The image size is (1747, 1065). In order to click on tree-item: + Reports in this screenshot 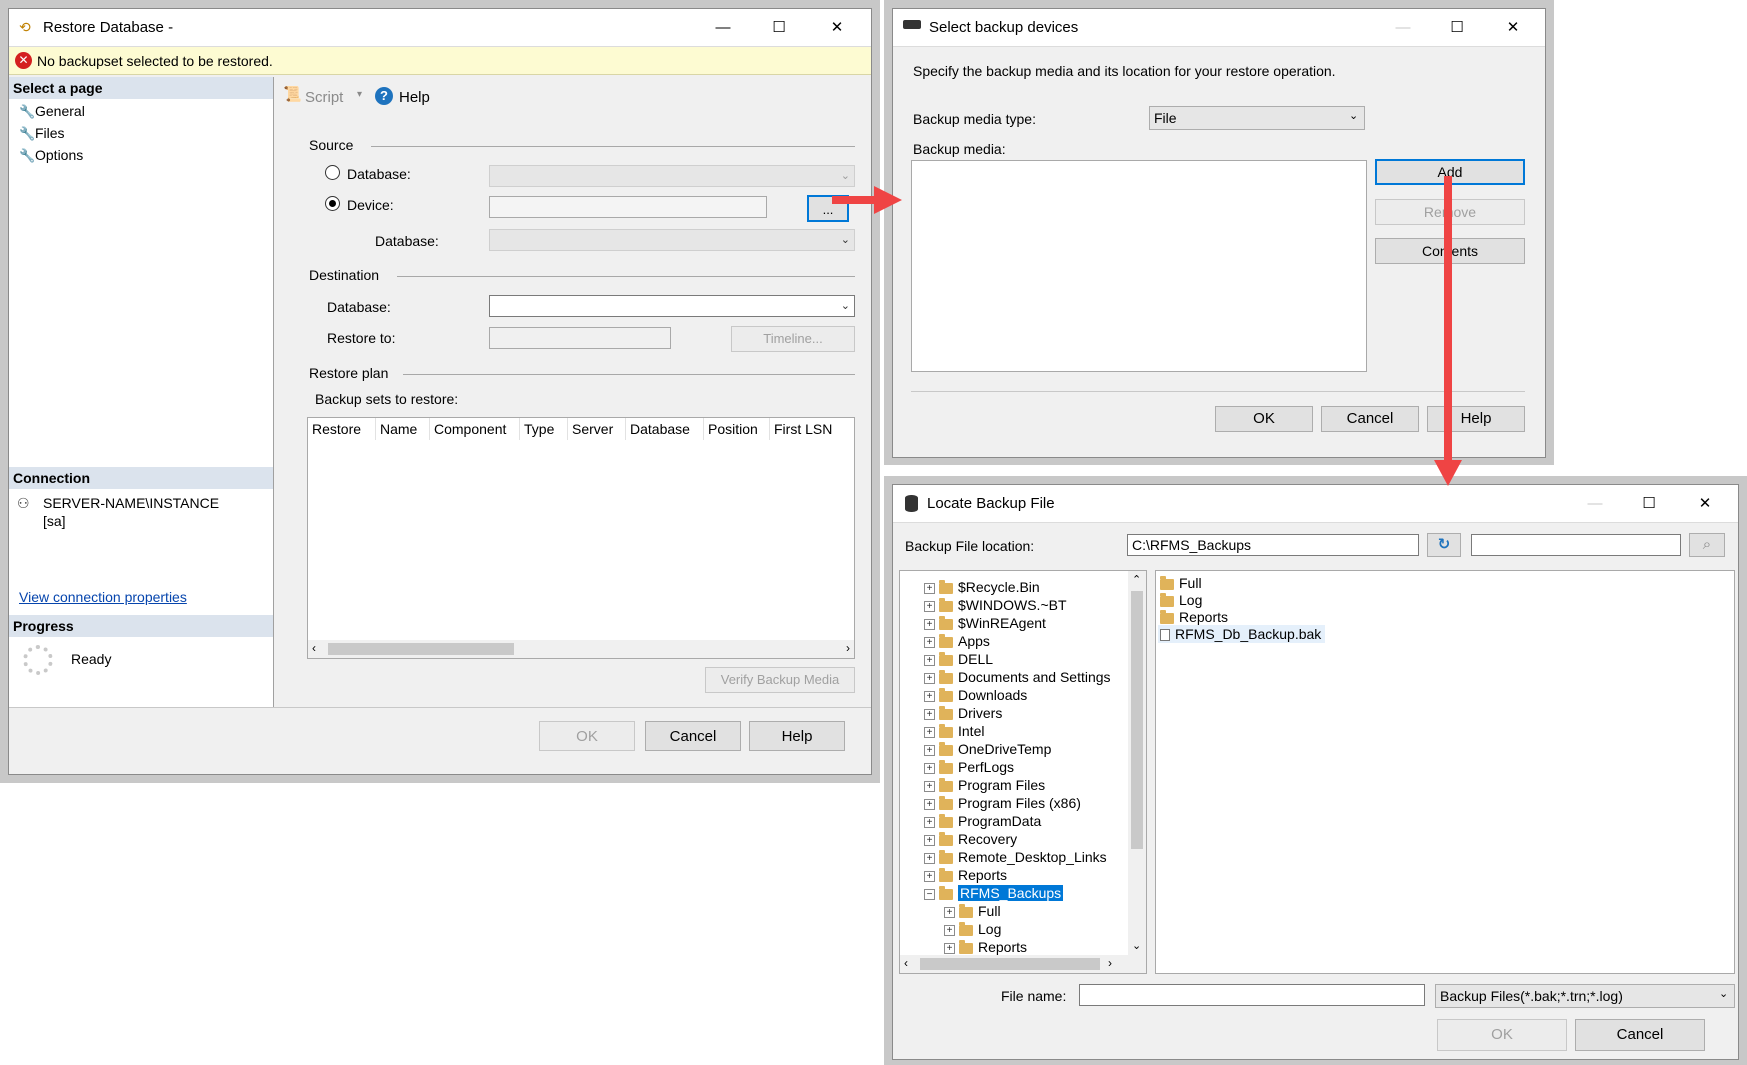, I will do `click(965, 876)`.